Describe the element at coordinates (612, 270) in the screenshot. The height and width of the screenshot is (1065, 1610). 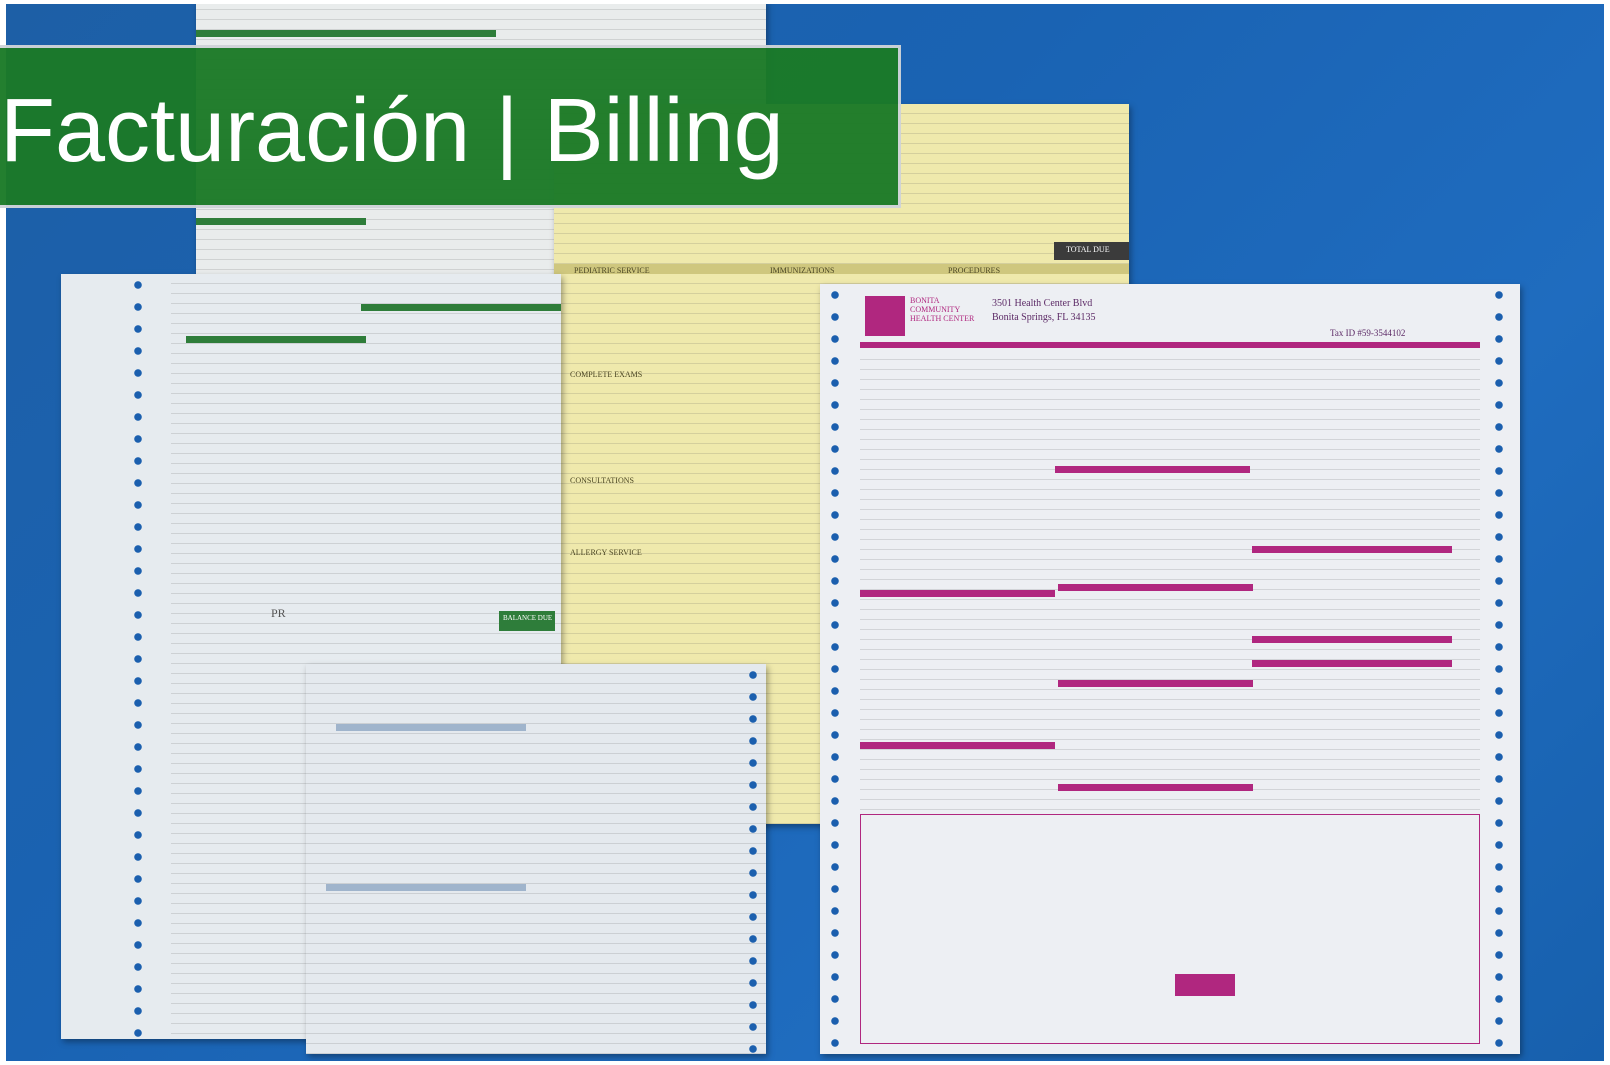
I see `yellow-pediatric-service-label: PEDIATRIC SERVICE` at that location.